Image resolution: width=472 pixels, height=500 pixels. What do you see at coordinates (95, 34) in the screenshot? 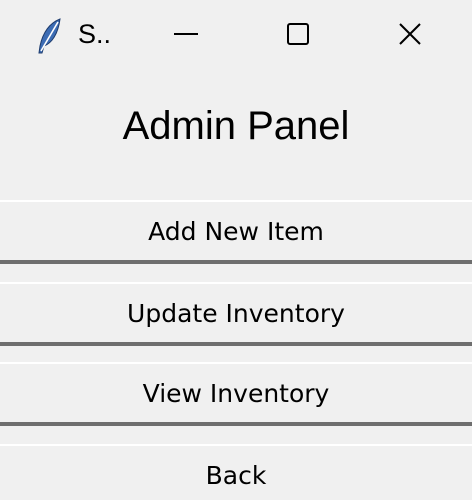
I see `window-title: S..` at bounding box center [95, 34].